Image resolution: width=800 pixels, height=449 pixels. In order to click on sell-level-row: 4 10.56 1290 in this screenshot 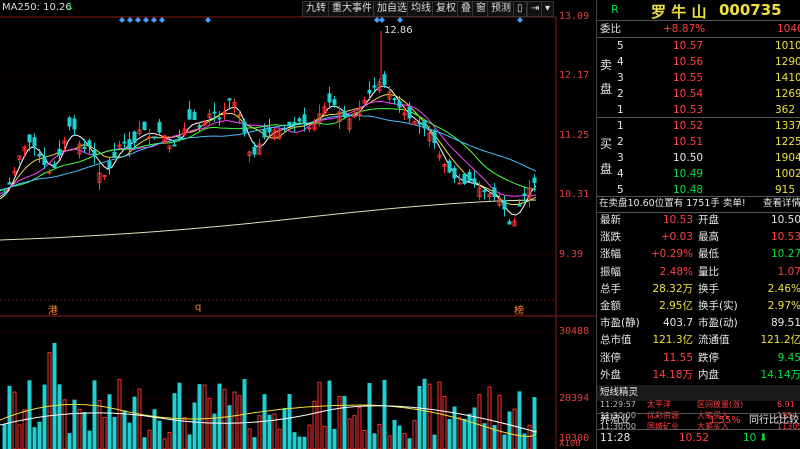, I will do `click(698, 62)`.